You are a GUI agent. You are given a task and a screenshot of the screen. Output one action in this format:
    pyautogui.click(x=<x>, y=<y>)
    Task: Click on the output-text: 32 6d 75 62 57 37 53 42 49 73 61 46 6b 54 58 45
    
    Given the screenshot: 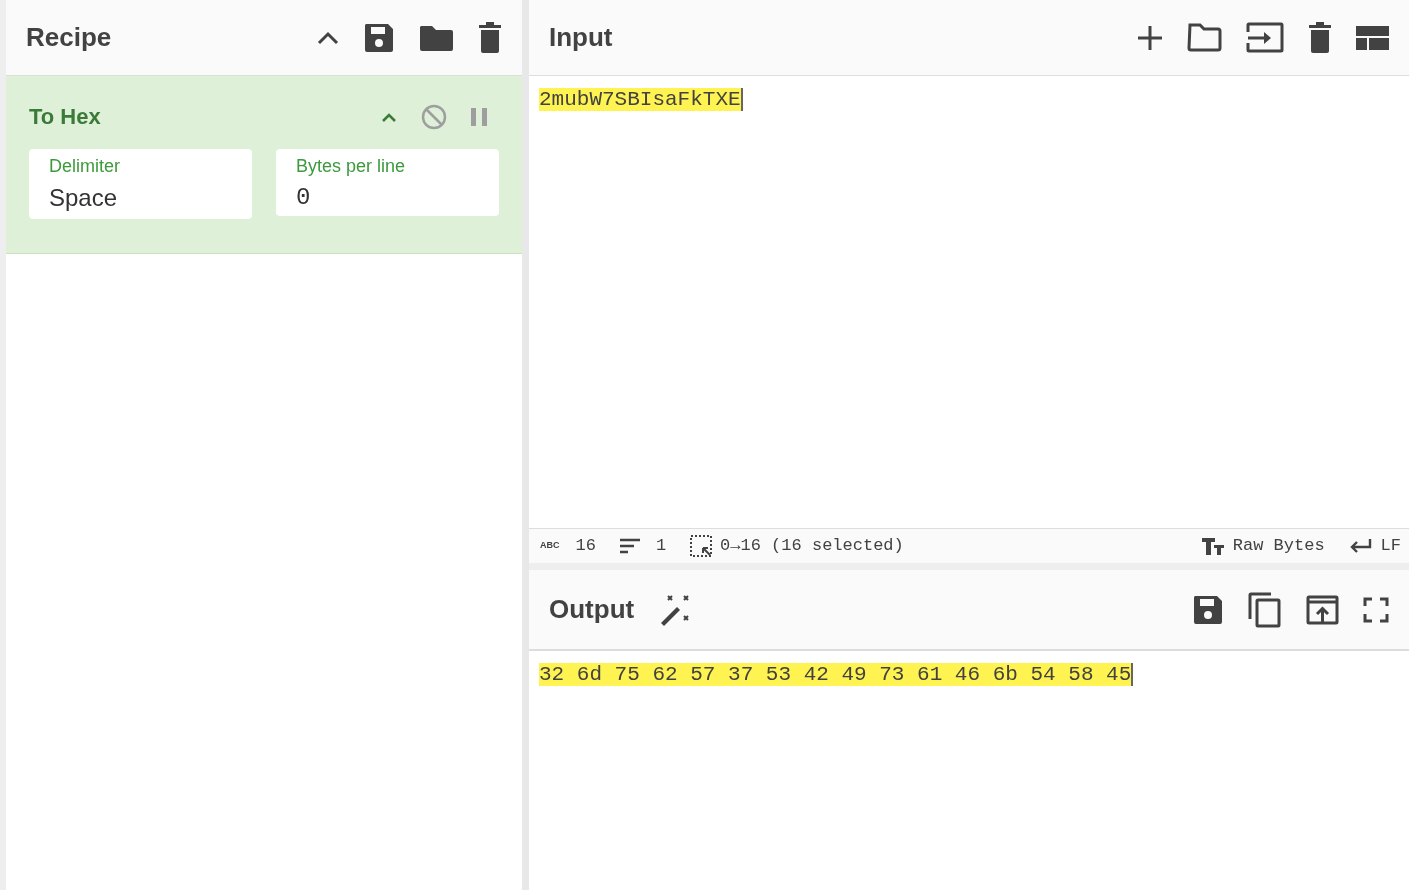 What is the action you would take?
    pyautogui.click(x=836, y=674)
    